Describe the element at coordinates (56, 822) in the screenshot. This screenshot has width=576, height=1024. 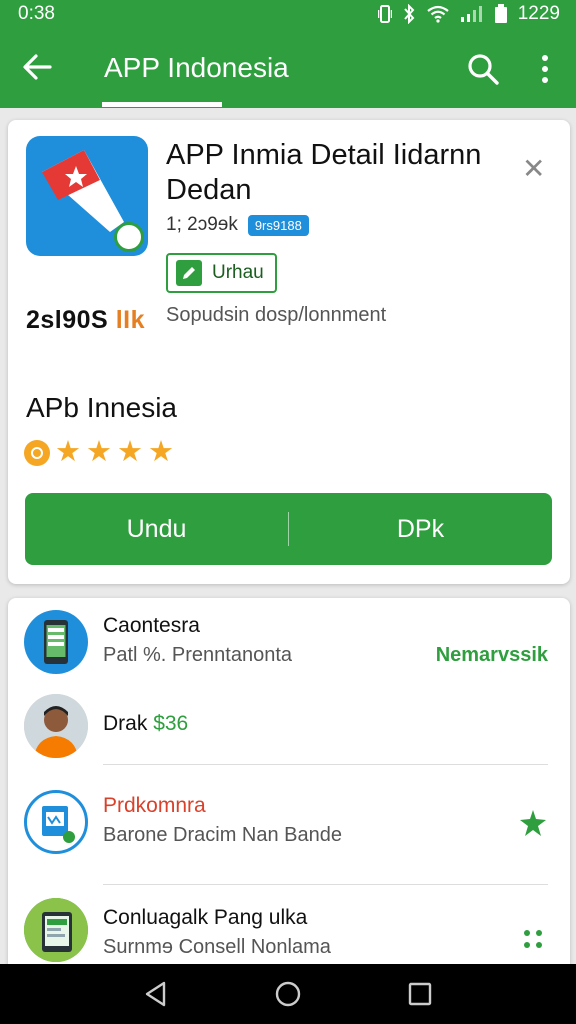
I see `document-icon` at that location.